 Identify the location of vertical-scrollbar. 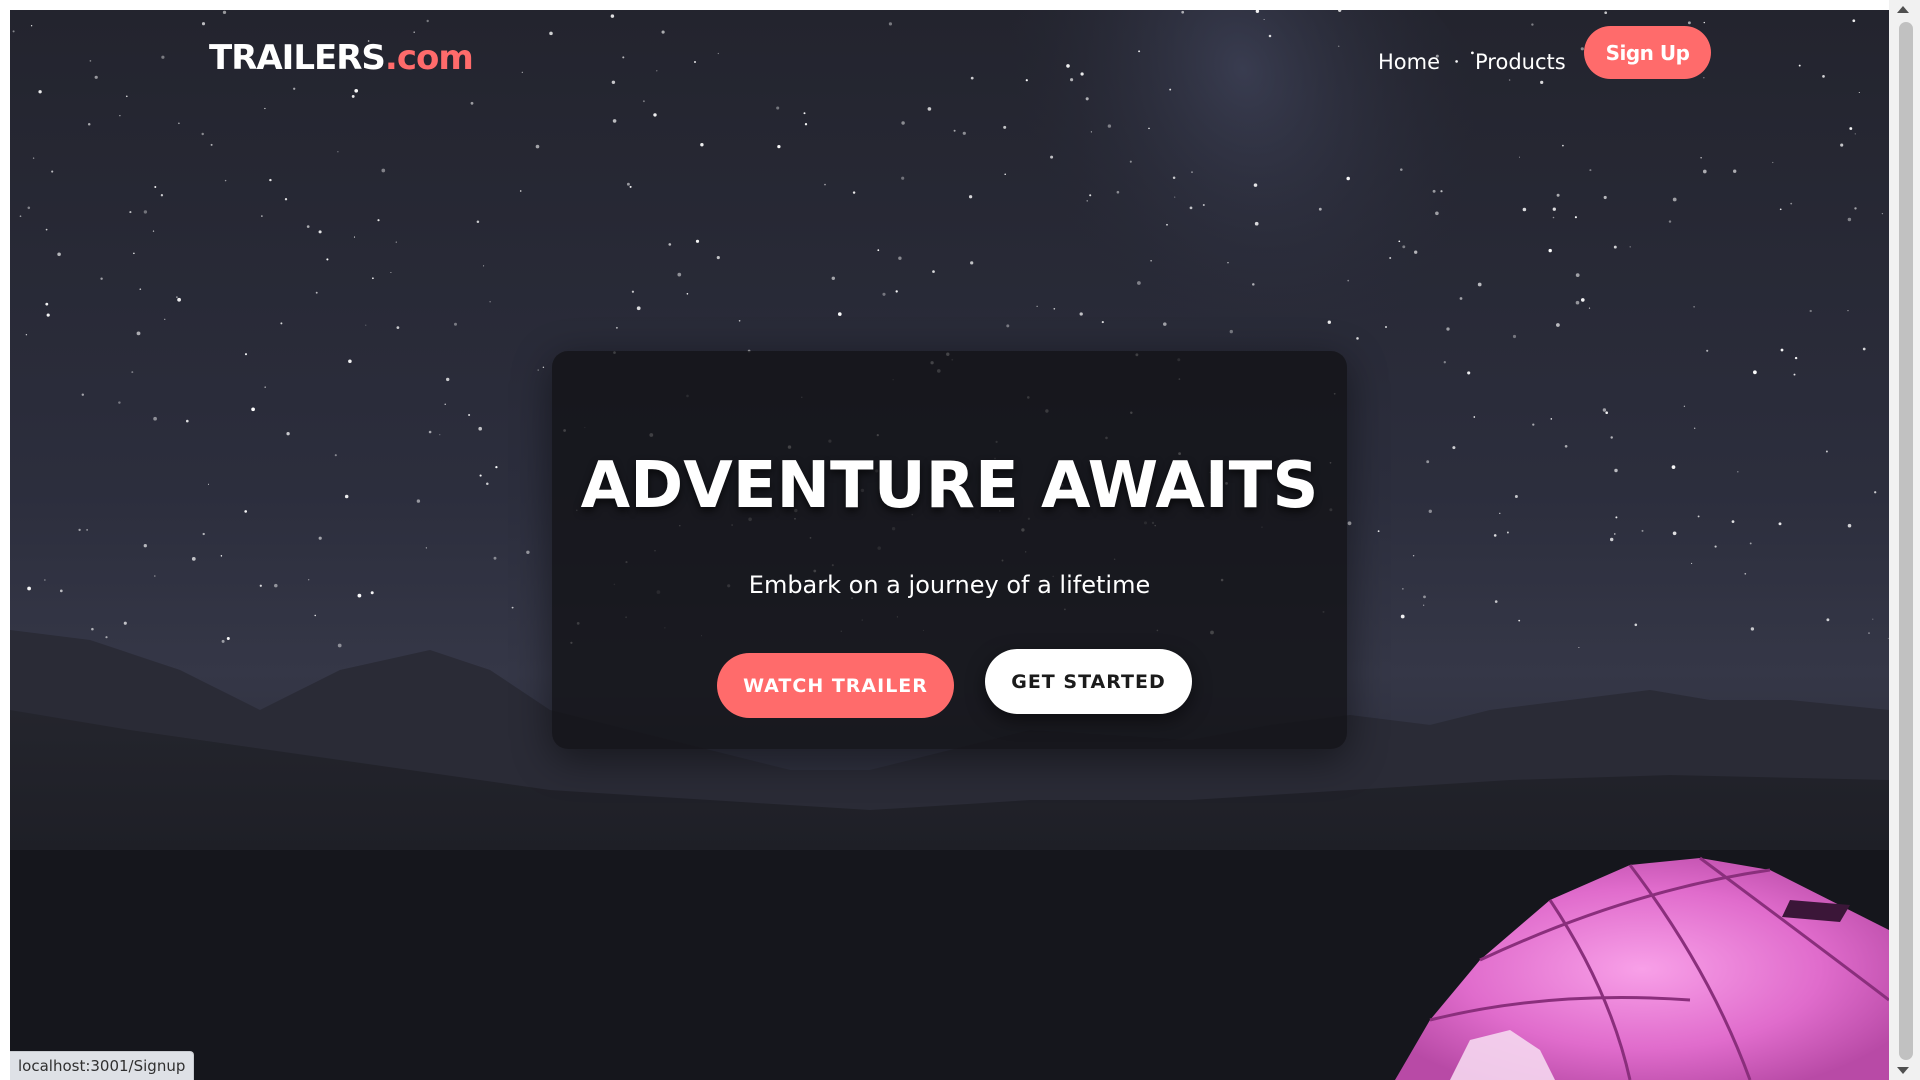
(1904, 540).